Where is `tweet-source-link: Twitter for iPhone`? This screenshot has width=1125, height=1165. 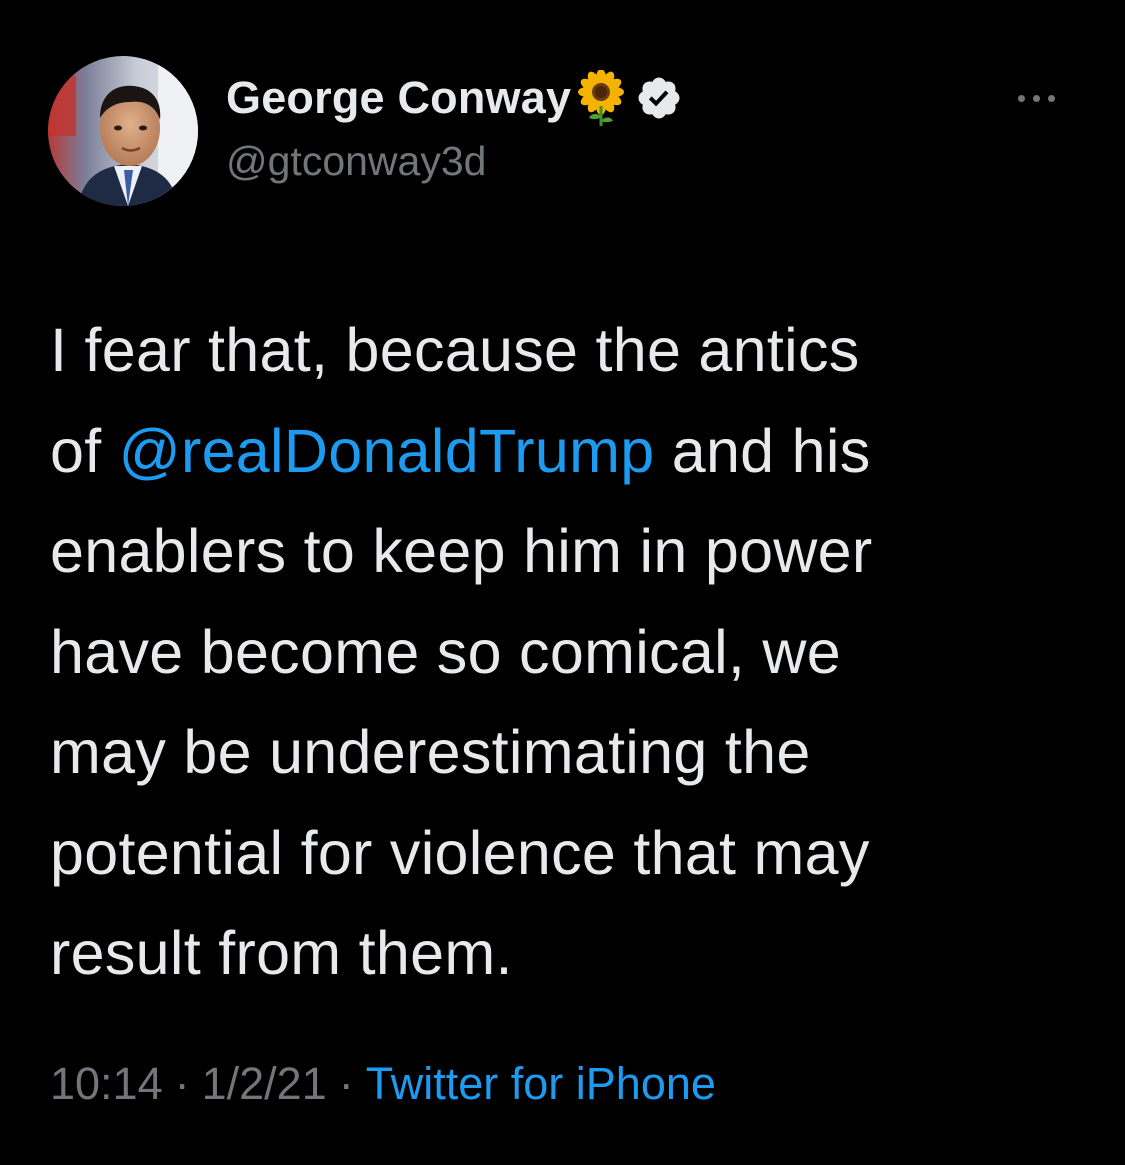 tweet-source-link: Twitter for iPhone is located at coordinates (541, 1083).